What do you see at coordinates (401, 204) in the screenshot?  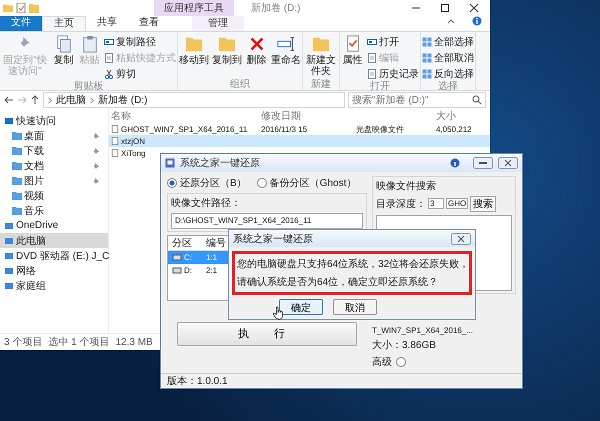 I see `depth-label: 目录深度：` at bounding box center [401, 204].